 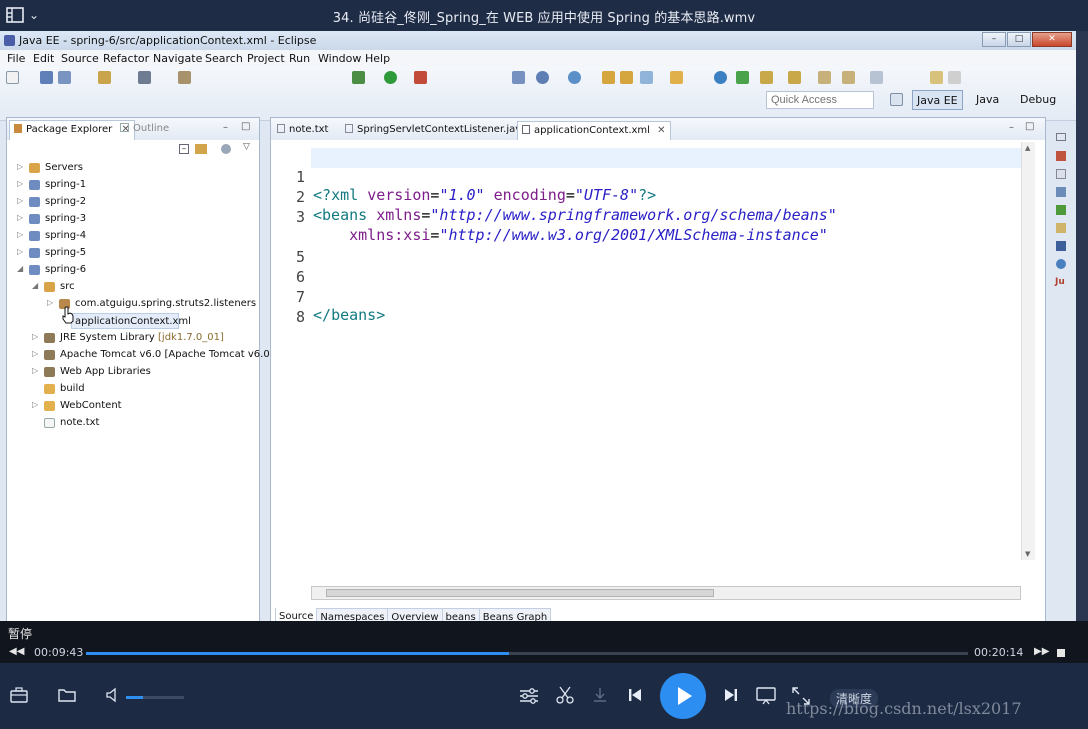 What do you see at coordinates (1052, 39) in the screenshot?
I see `close-button: ✕` at bounding box center [1052, 39].